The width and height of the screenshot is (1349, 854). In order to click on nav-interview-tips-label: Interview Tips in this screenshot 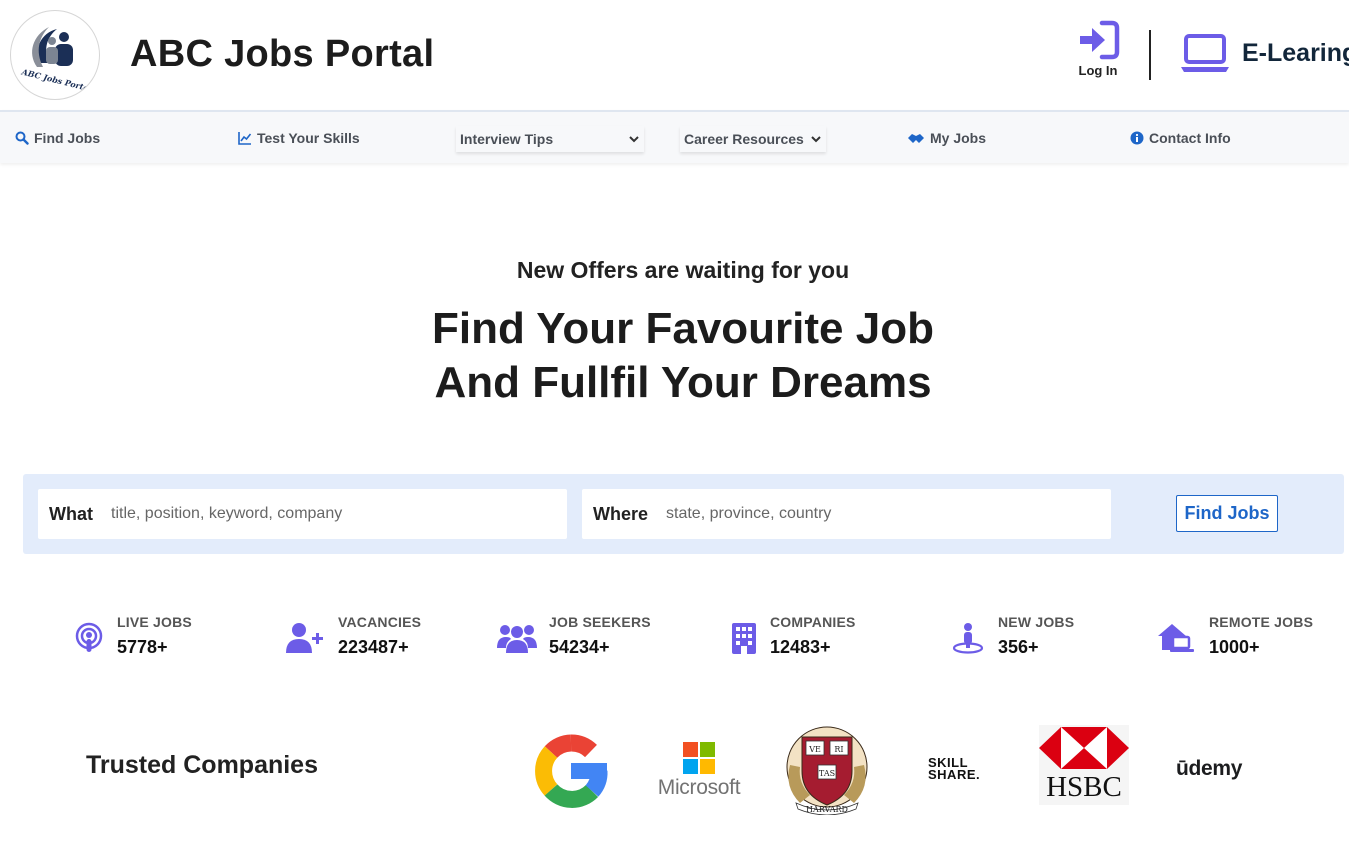, I will do `click(507, 139)`.